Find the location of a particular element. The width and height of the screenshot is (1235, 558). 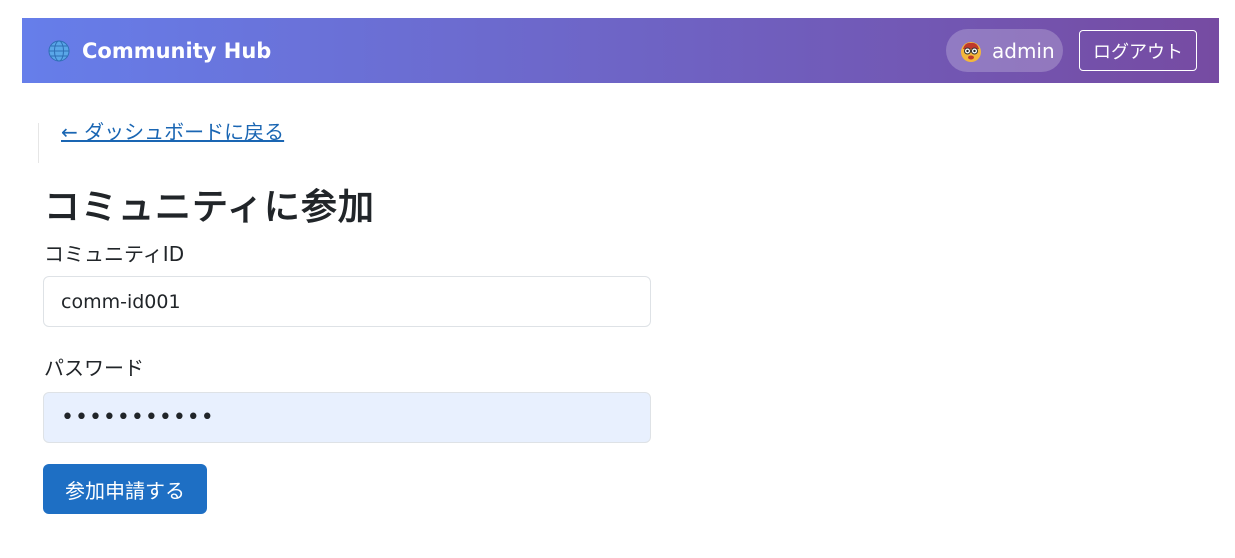

page-title: コミュニティに参加 is located at coordinates (209, 207).